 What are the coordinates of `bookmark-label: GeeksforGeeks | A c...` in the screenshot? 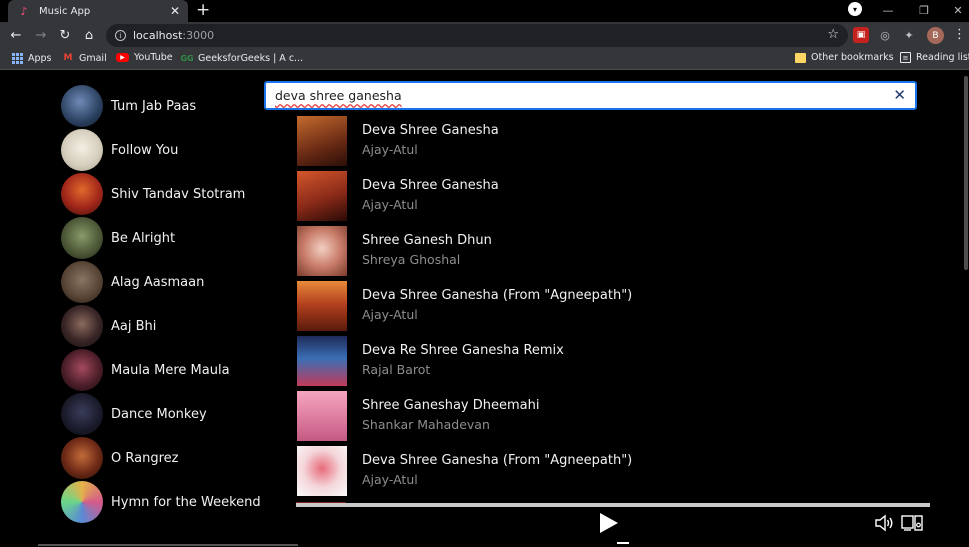 It's located at (251, 58).